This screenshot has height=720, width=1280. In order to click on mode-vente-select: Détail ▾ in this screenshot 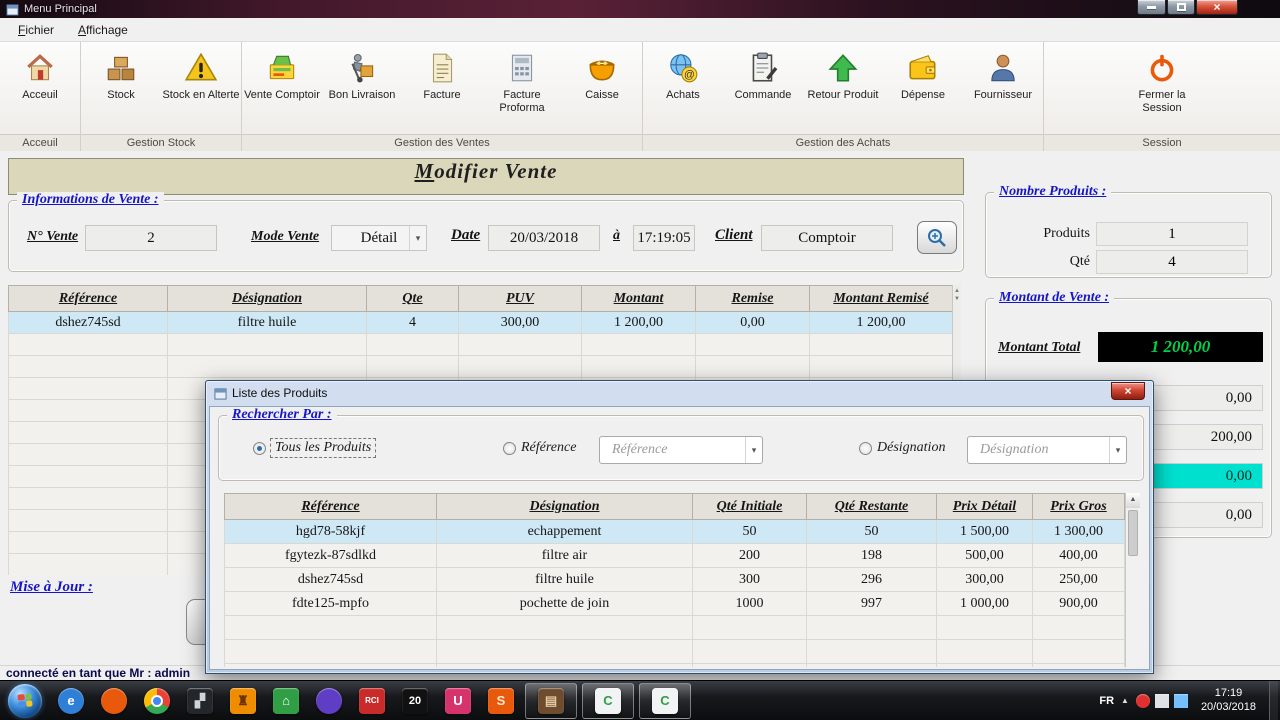, I will do `click(379, 238)`.